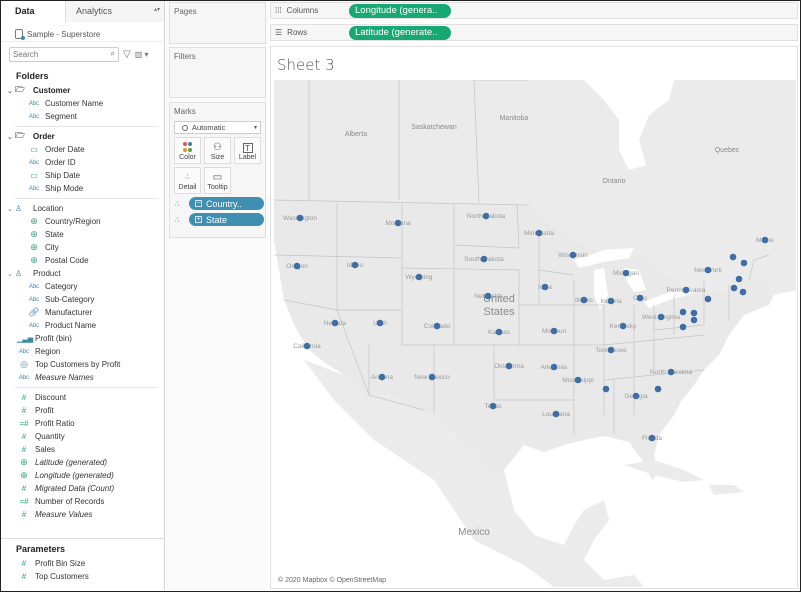 The image size is (801, 592). Describe the element at coordinates (82, 338) in the screenshot. I see `field-item: ▁▃▅ Profit (bin)` at that location.